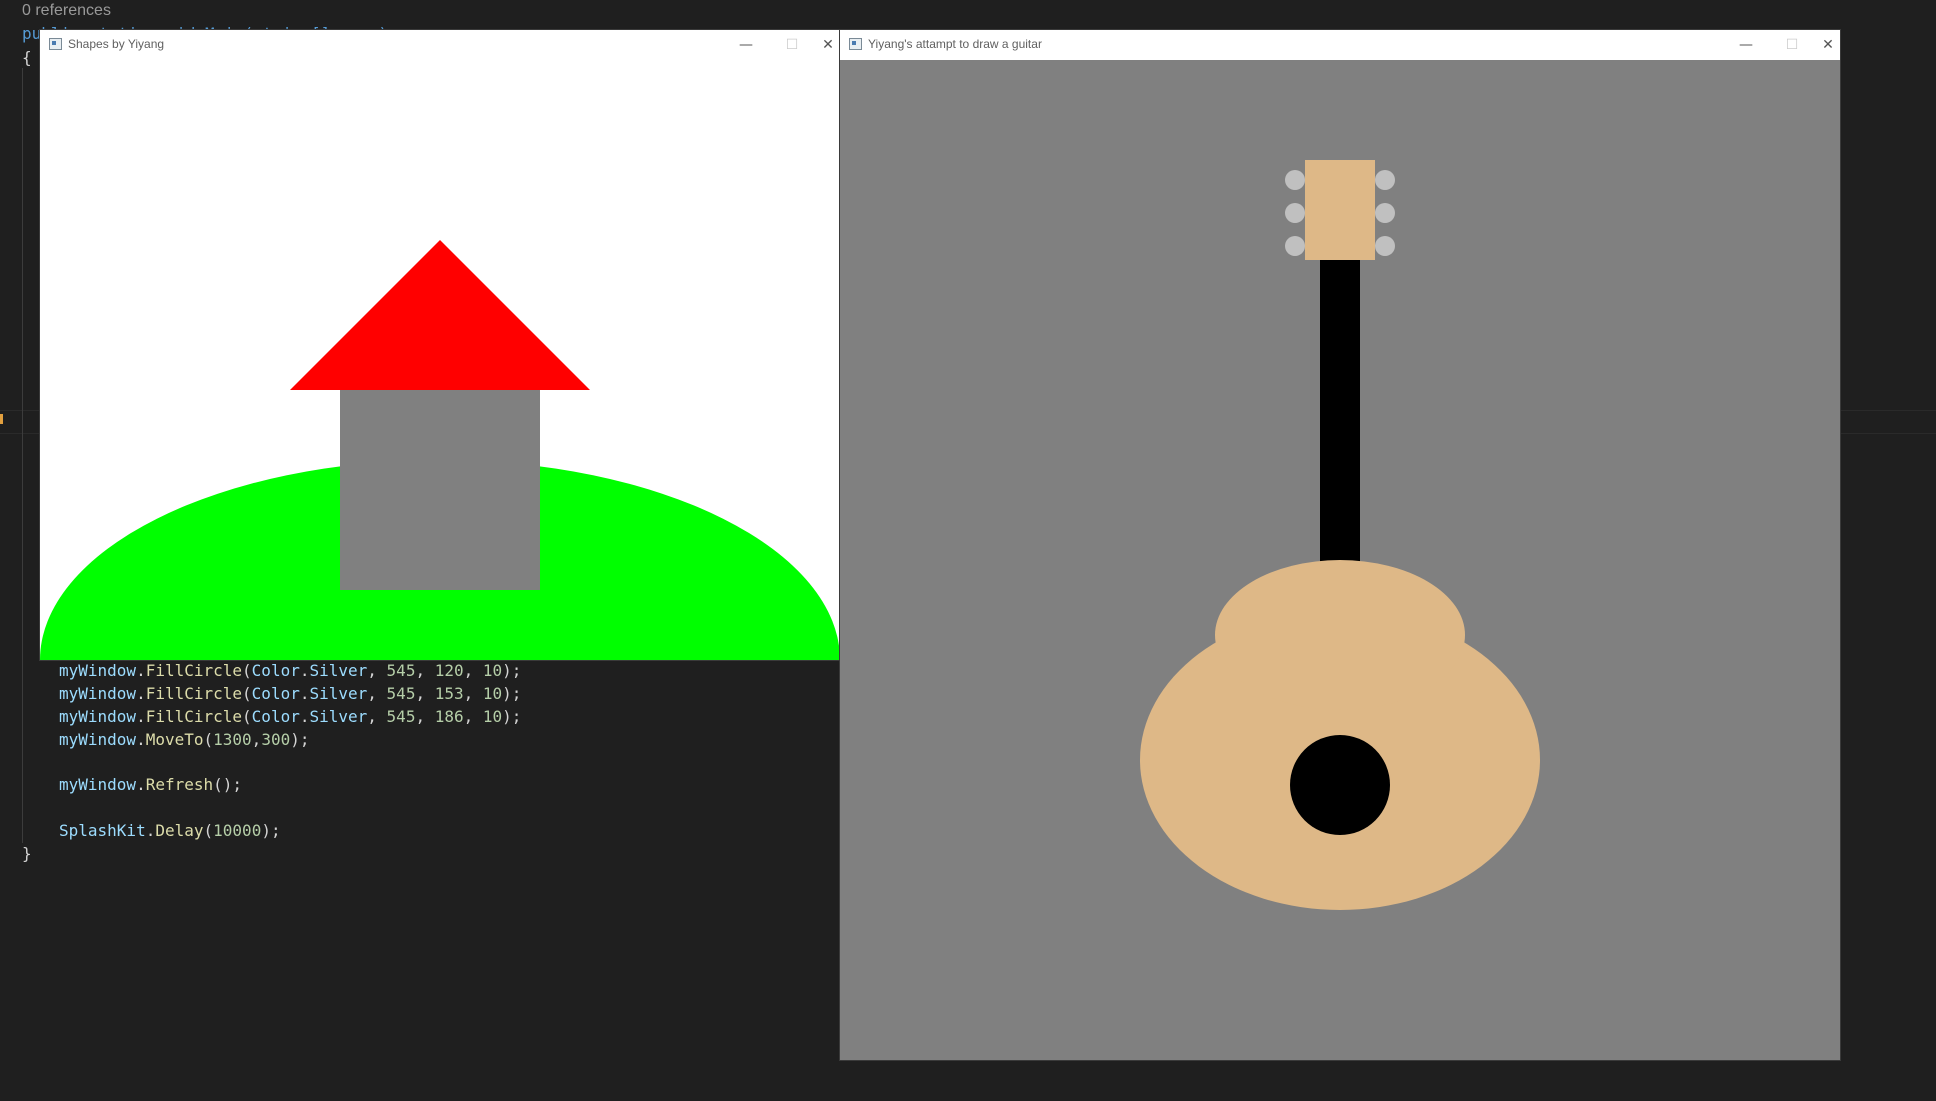 The image size is (1936, 1101). What do you see at coordinates (1340, 415) in the screenshot?
I see `guitar-neck` at bounding box center [1340, 415].